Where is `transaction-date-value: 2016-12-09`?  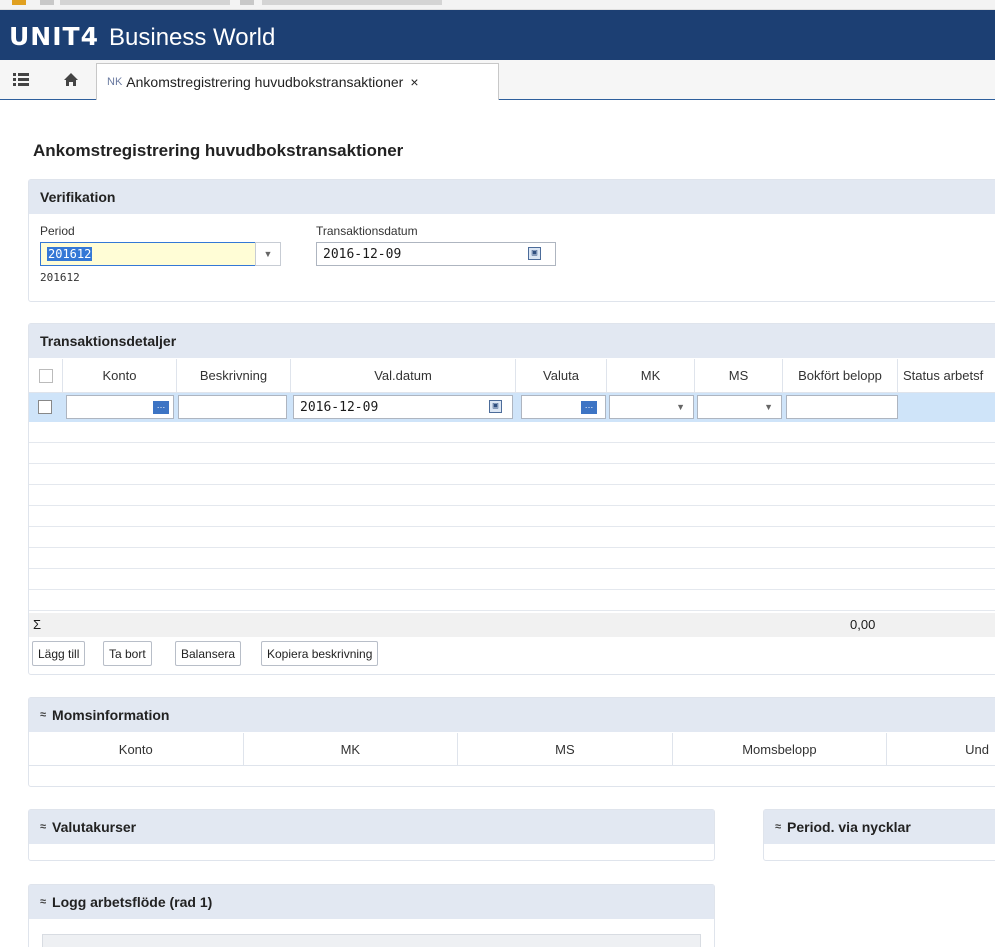 transaction-date-value: 2016-12-09 is located at coordinates (362, 254).